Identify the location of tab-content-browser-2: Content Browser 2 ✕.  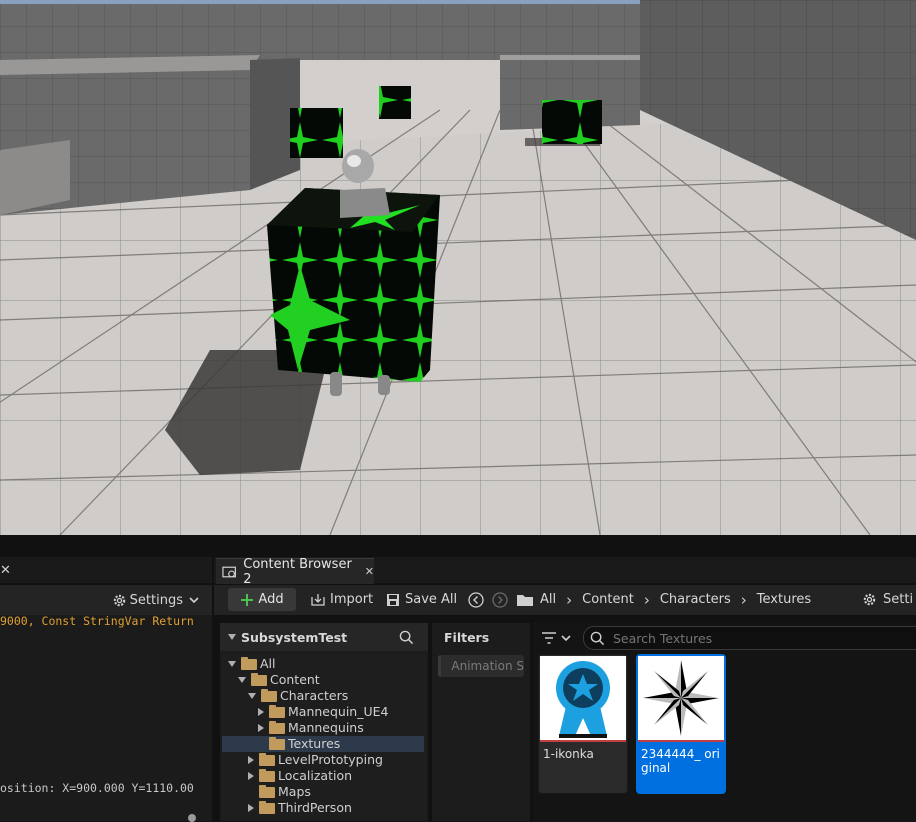
(295, 571).